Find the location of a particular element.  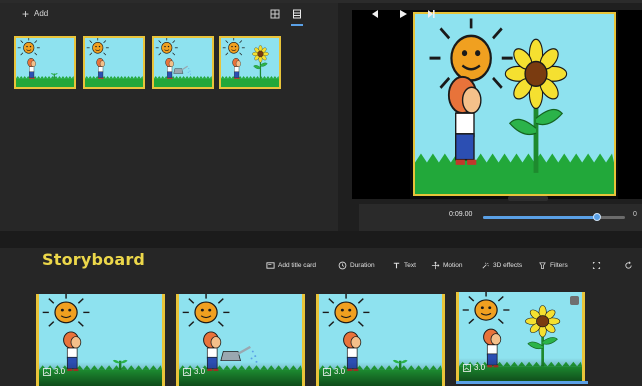

duration-label: Duration is located at coordinates (362, 265).